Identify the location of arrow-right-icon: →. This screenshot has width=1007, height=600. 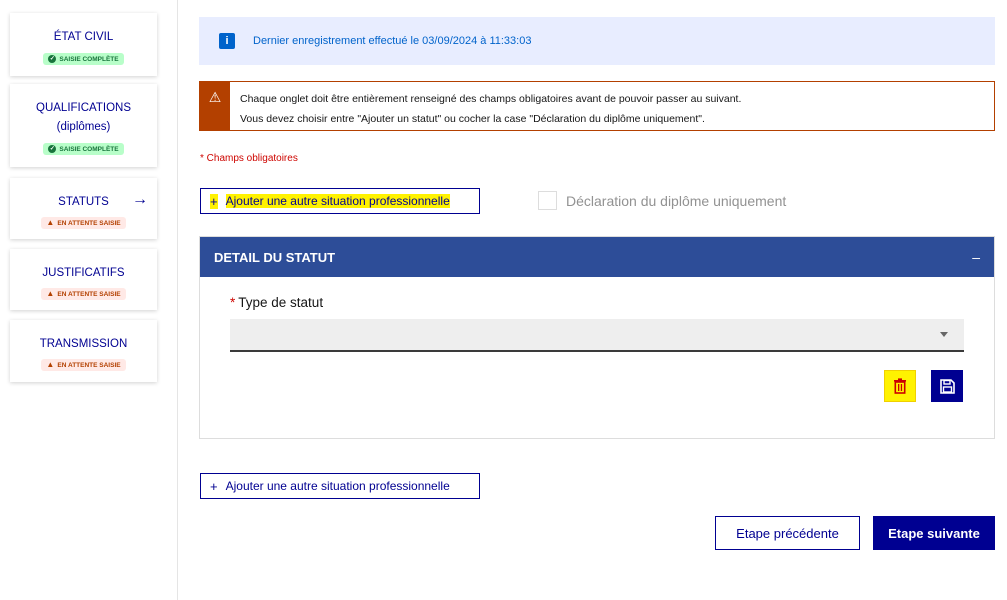
(140, 199).